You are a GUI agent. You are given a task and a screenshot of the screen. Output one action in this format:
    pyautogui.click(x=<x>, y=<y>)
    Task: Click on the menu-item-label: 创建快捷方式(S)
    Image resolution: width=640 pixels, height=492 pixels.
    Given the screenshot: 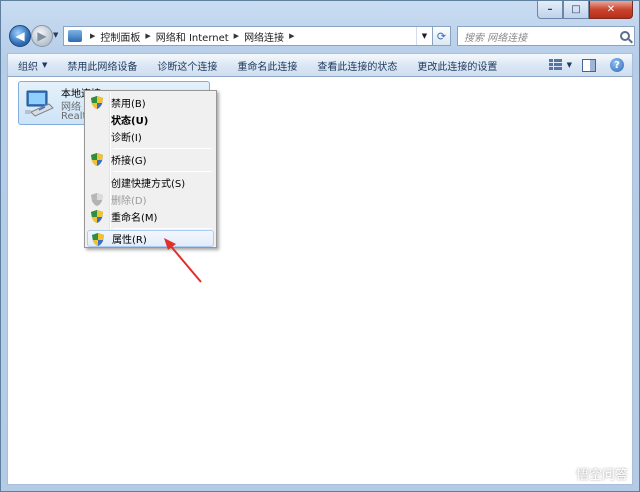 What is the action you would take?
    pyautogui.click(x=148, y=184)
    